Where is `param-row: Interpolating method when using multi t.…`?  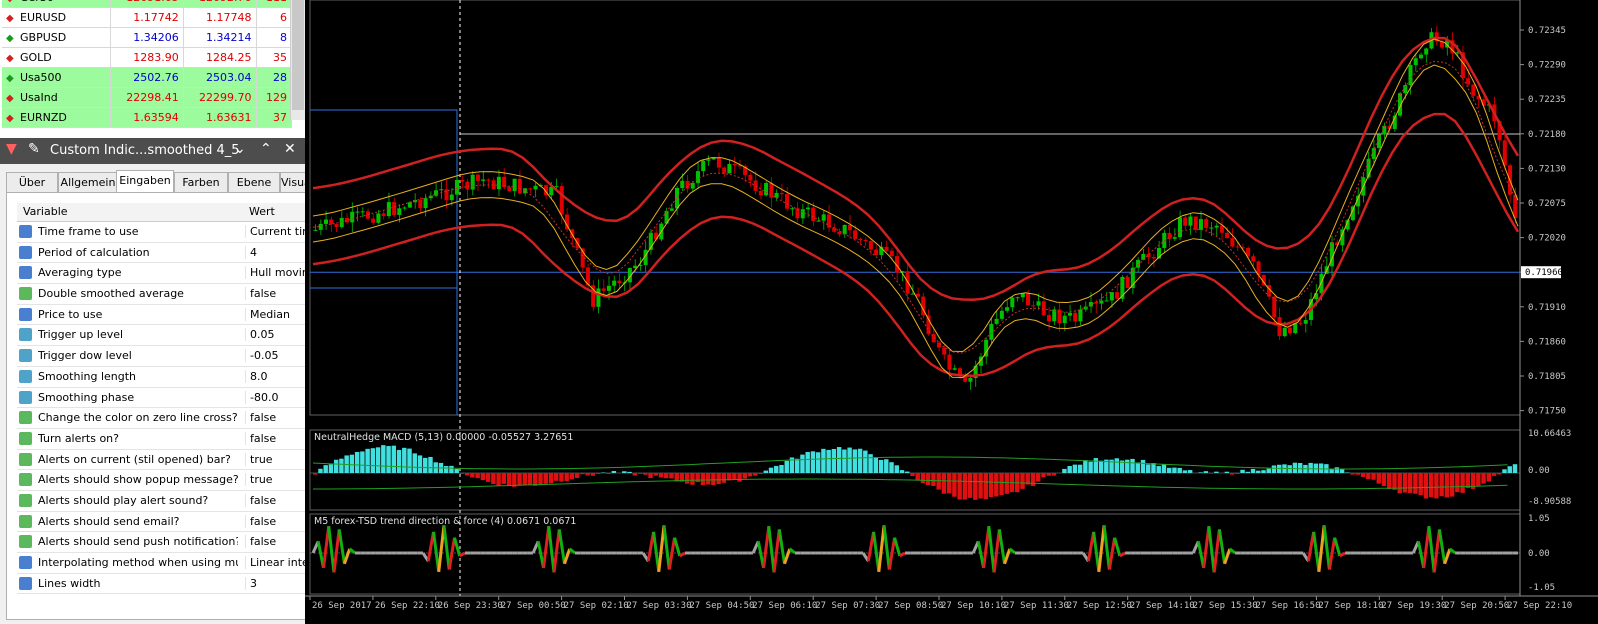 param-row: Interpolating method when using multi t.… is located at coordinates (164, 563).